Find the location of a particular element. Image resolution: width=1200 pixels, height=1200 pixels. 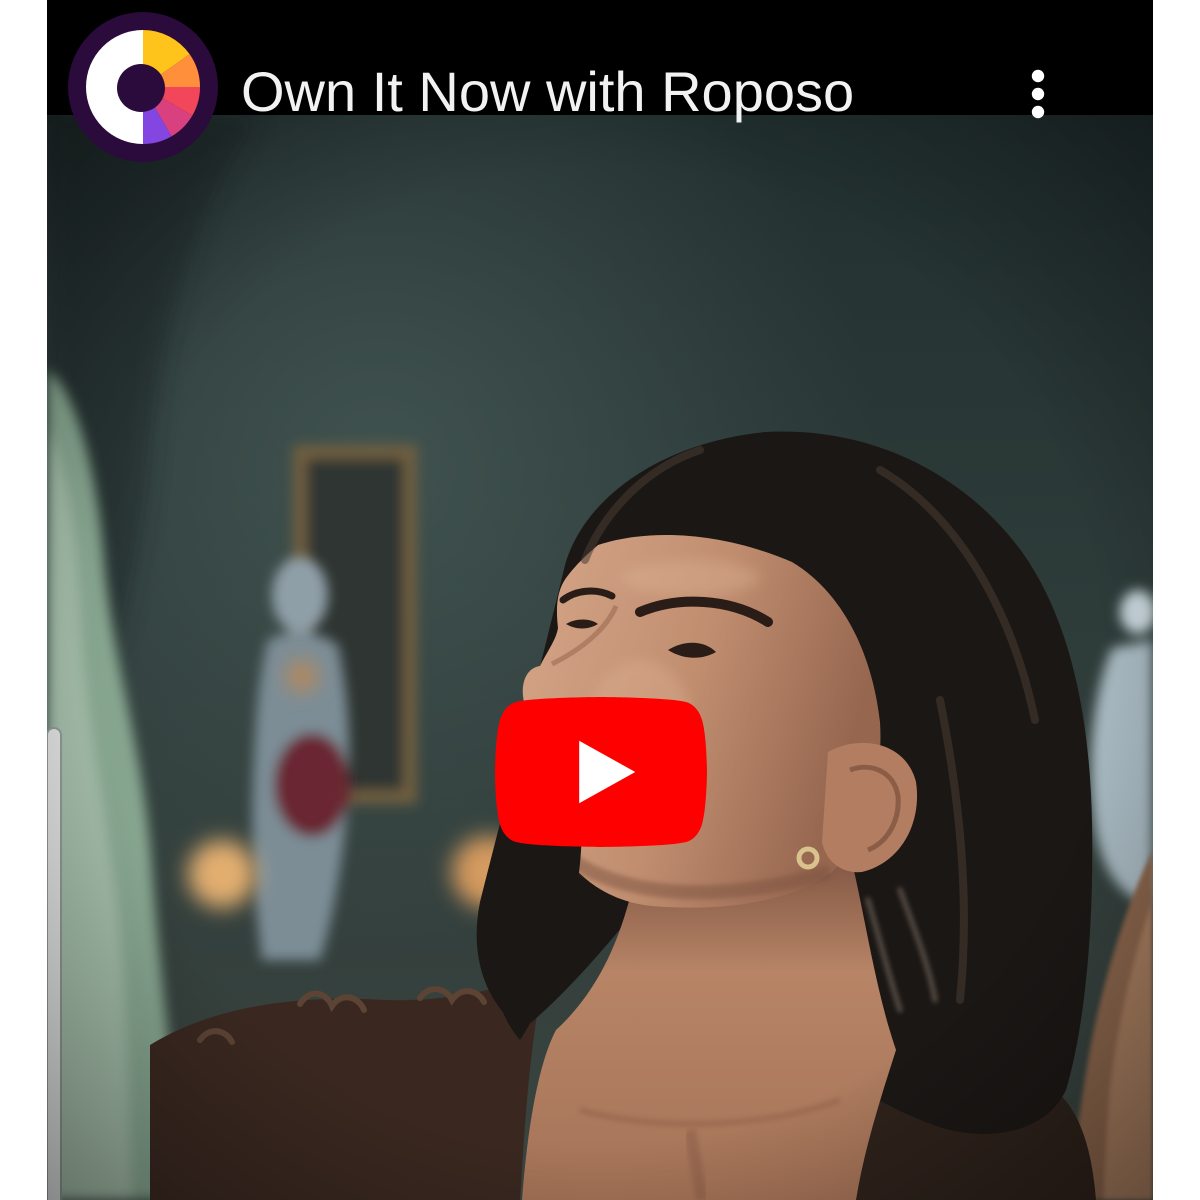

youtube-play-icon is located at coordinates (601, 772).